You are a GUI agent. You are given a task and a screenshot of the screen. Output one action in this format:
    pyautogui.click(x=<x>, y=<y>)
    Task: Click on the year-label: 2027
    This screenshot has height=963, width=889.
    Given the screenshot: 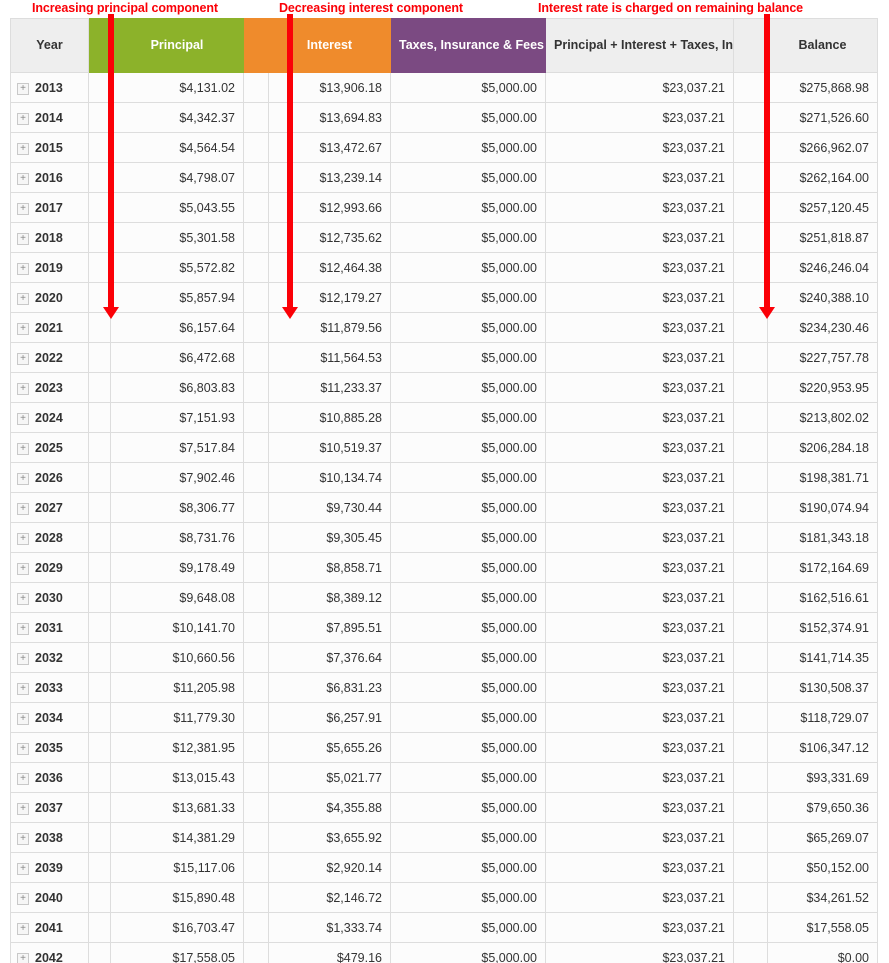 What is the action you would take?
    pyautogui.click(x=49, y=507)
    